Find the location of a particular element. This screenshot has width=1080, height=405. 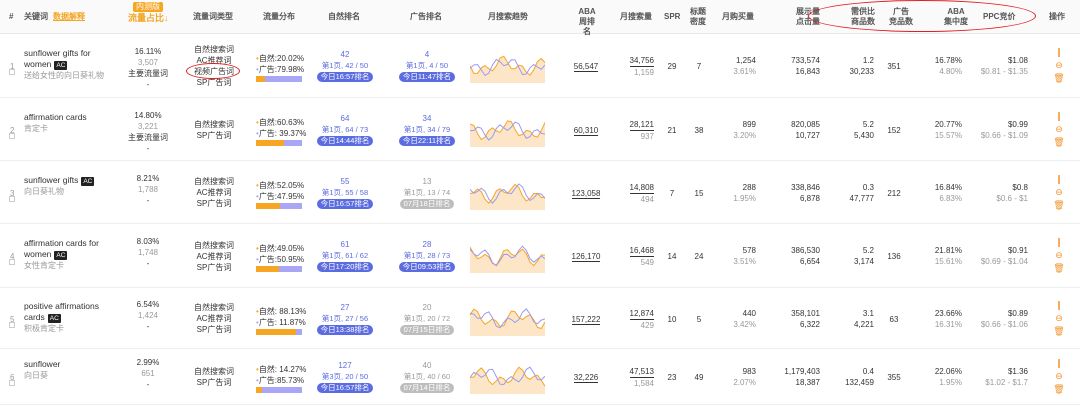

organic-rank: 27 is located at coordinates (345, 307).